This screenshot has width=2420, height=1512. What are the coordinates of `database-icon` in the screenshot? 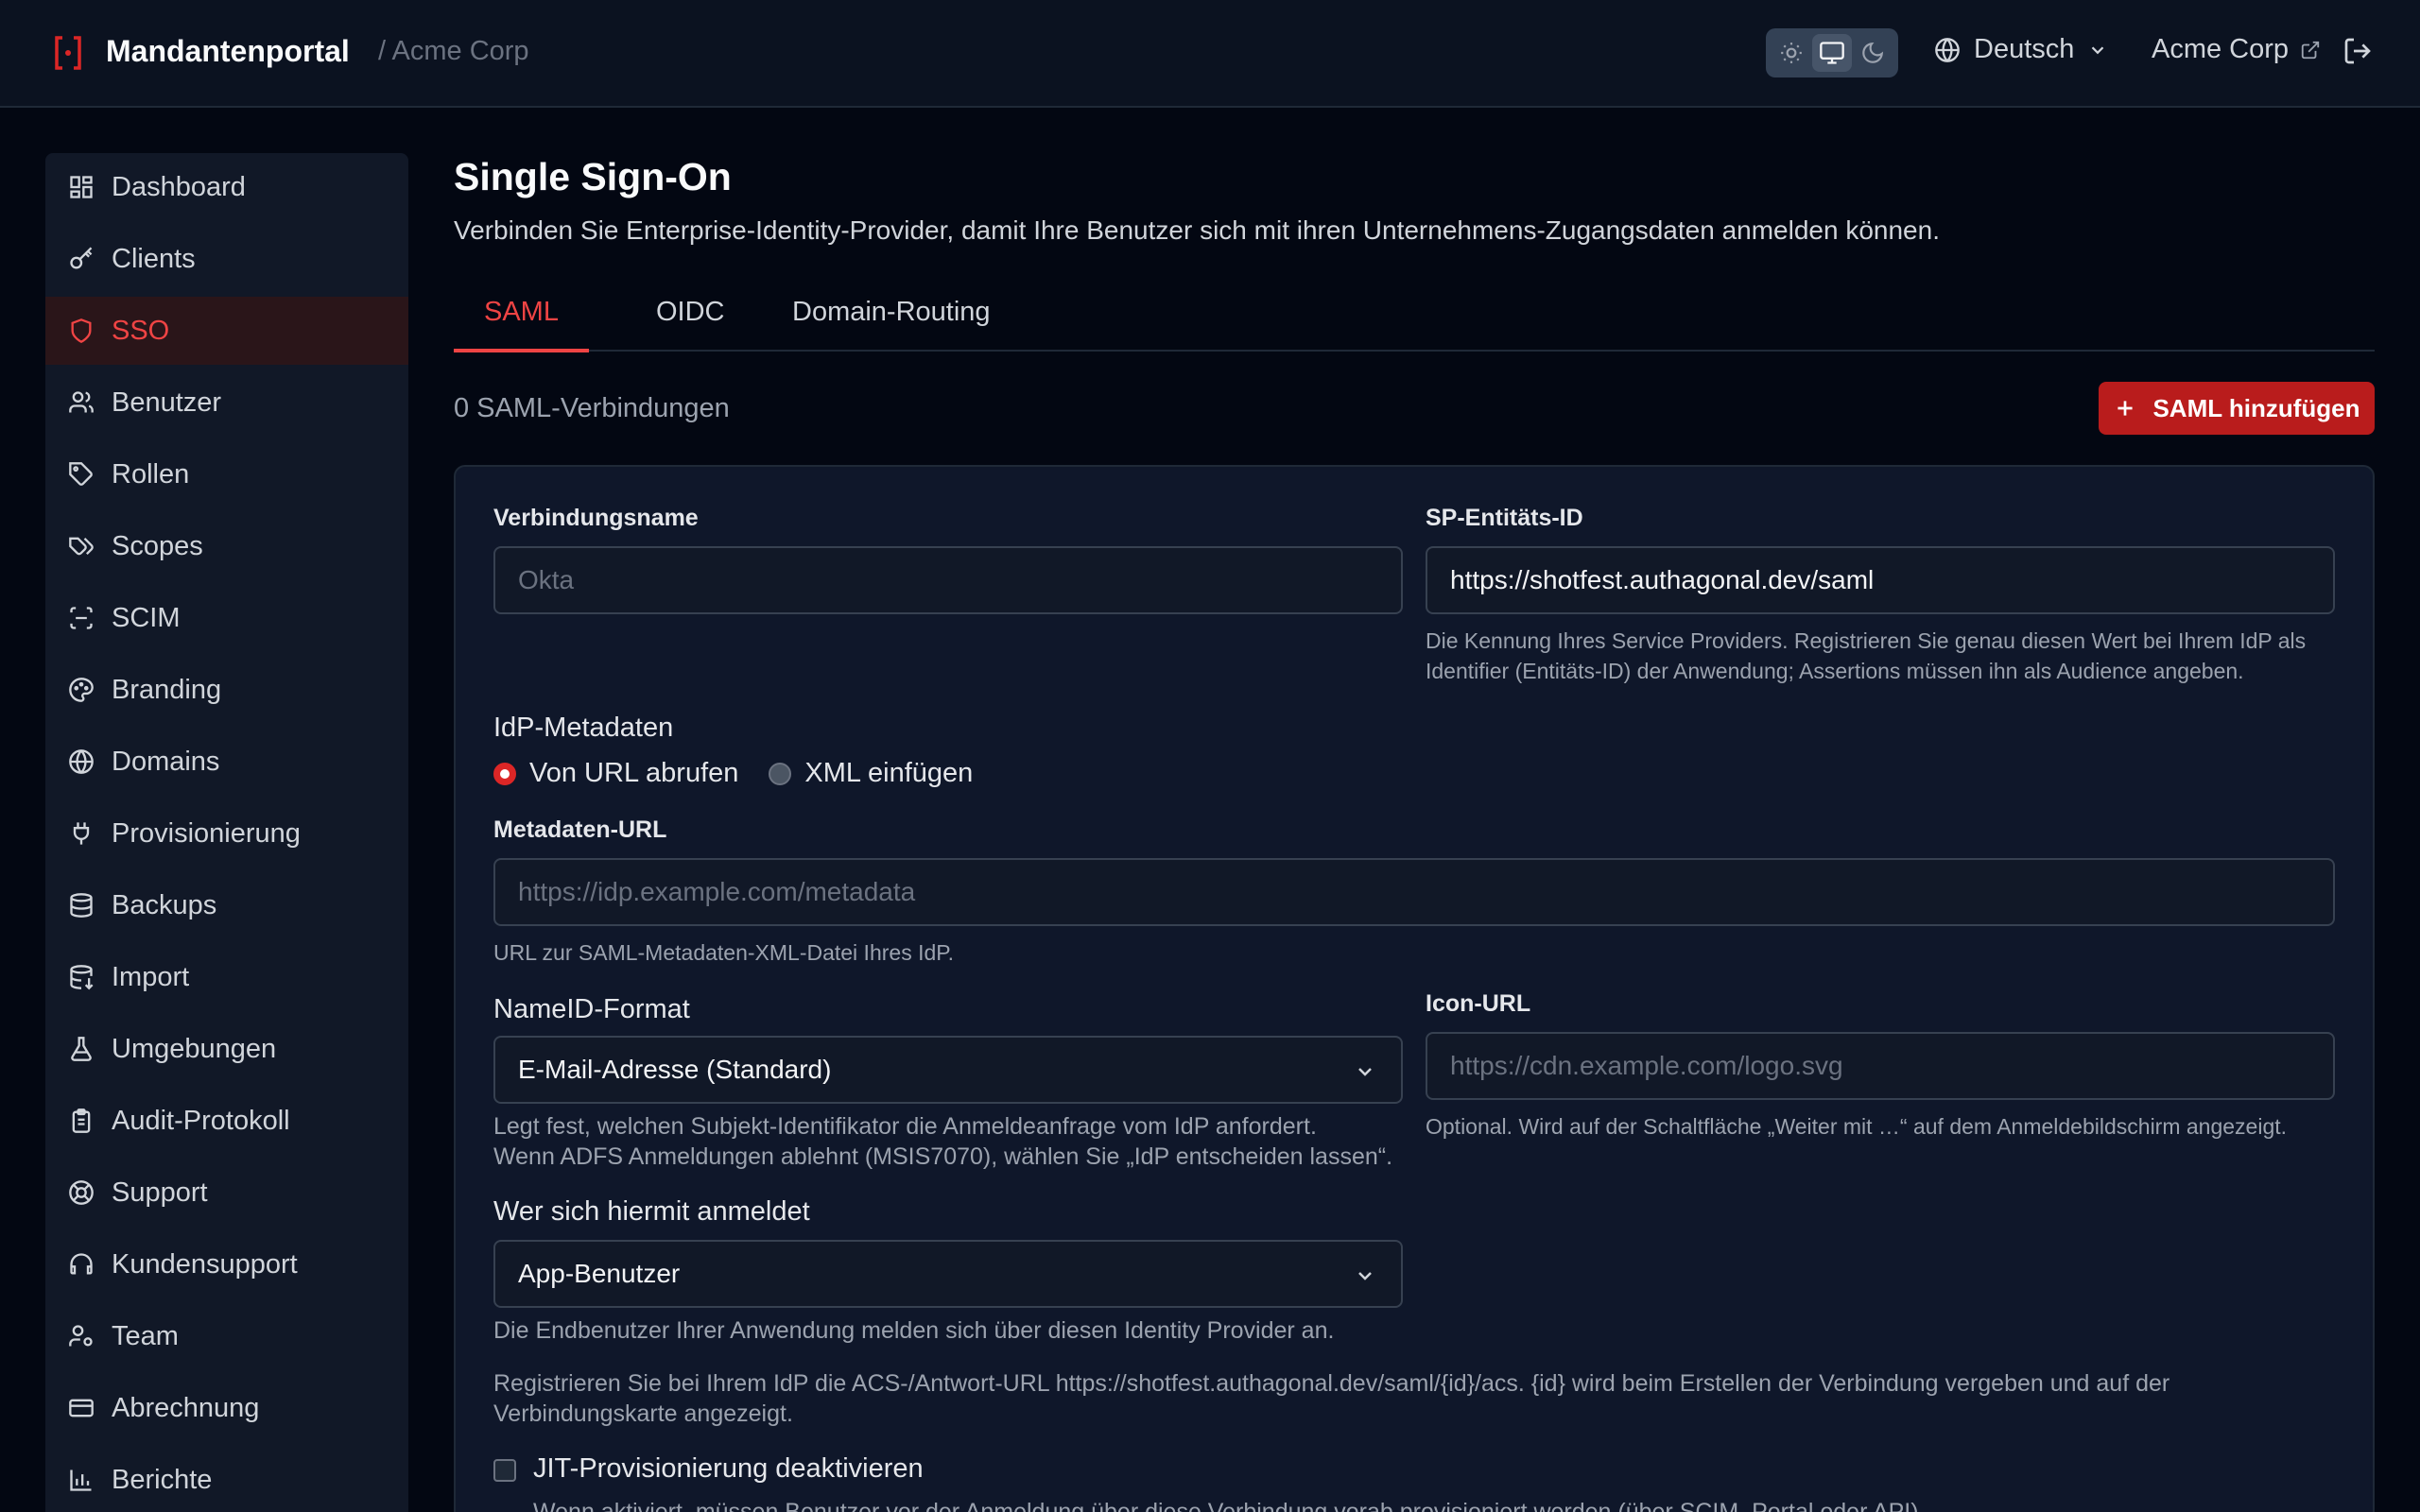 It's located at (81, 905).